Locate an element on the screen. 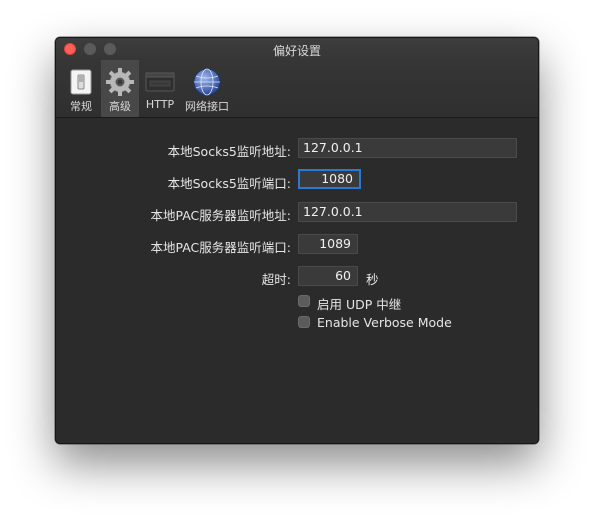 Image resolution: width=592 pixels, height=516 pixels. tab-http: HTTP is located at coordinates (160, 88).